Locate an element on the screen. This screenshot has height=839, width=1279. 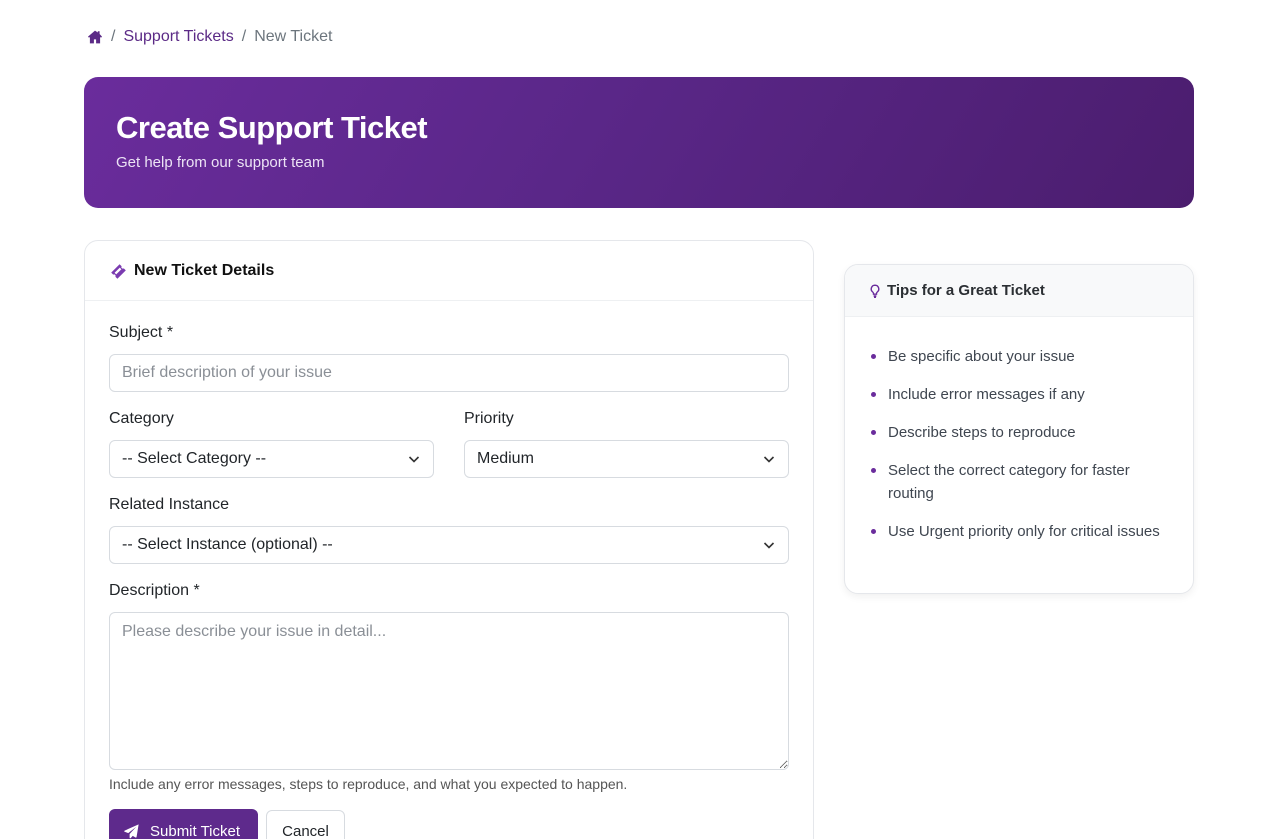
breadcrumb: / Support Tickets / New Ticket is located at coordinates (209, 37).